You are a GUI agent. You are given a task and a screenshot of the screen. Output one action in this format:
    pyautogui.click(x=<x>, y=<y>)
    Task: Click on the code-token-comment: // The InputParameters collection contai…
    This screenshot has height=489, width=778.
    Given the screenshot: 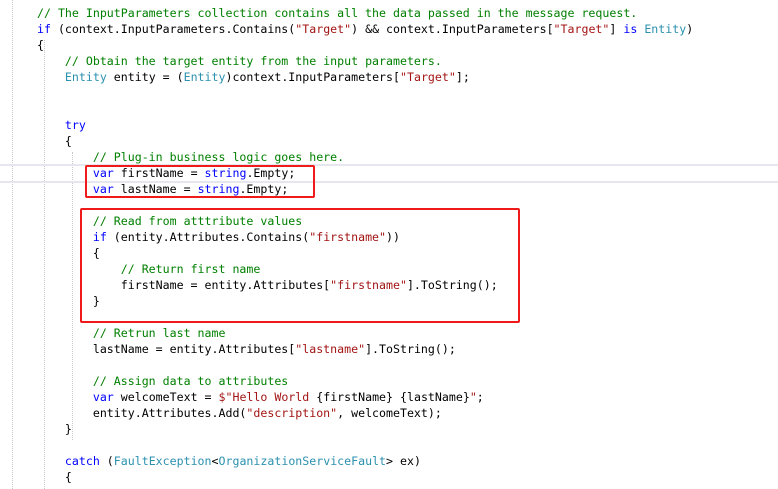 What is the action you would take?
    pyautogui.click(x=337, y=13)
    